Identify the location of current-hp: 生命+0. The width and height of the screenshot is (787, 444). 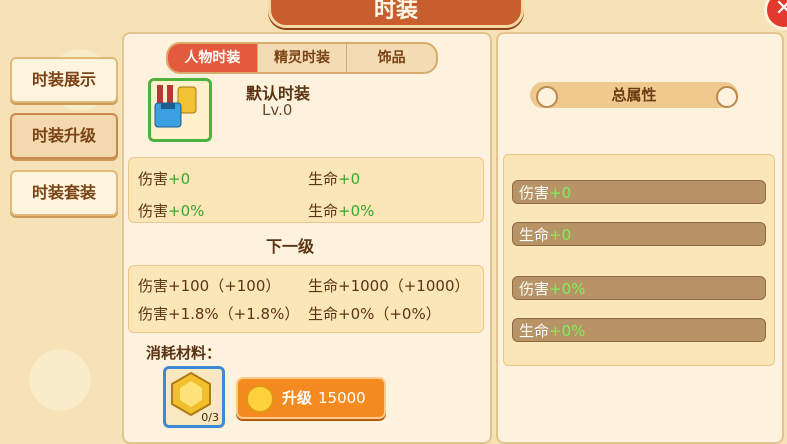
(334, 179).